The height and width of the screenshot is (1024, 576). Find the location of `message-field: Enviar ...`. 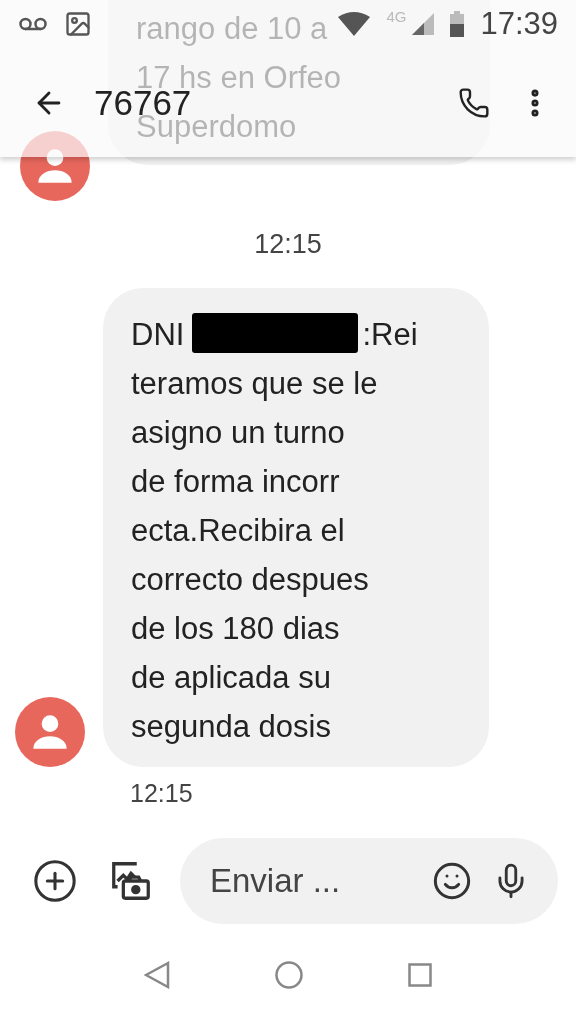

message-field: Enviar ... is located at coordinates (369, 880).